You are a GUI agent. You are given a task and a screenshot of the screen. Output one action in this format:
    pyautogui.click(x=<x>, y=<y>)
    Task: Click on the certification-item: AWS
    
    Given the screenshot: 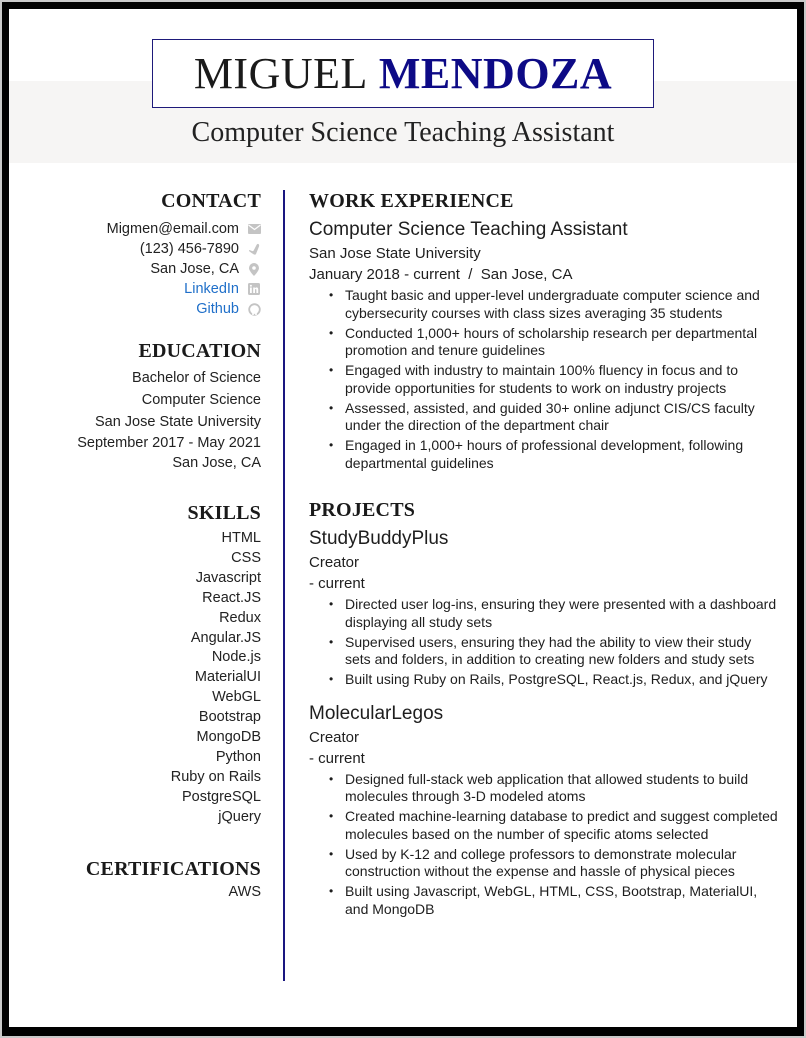 What is the action you would take?
    pyautogui.click(x=245, y=891)
    